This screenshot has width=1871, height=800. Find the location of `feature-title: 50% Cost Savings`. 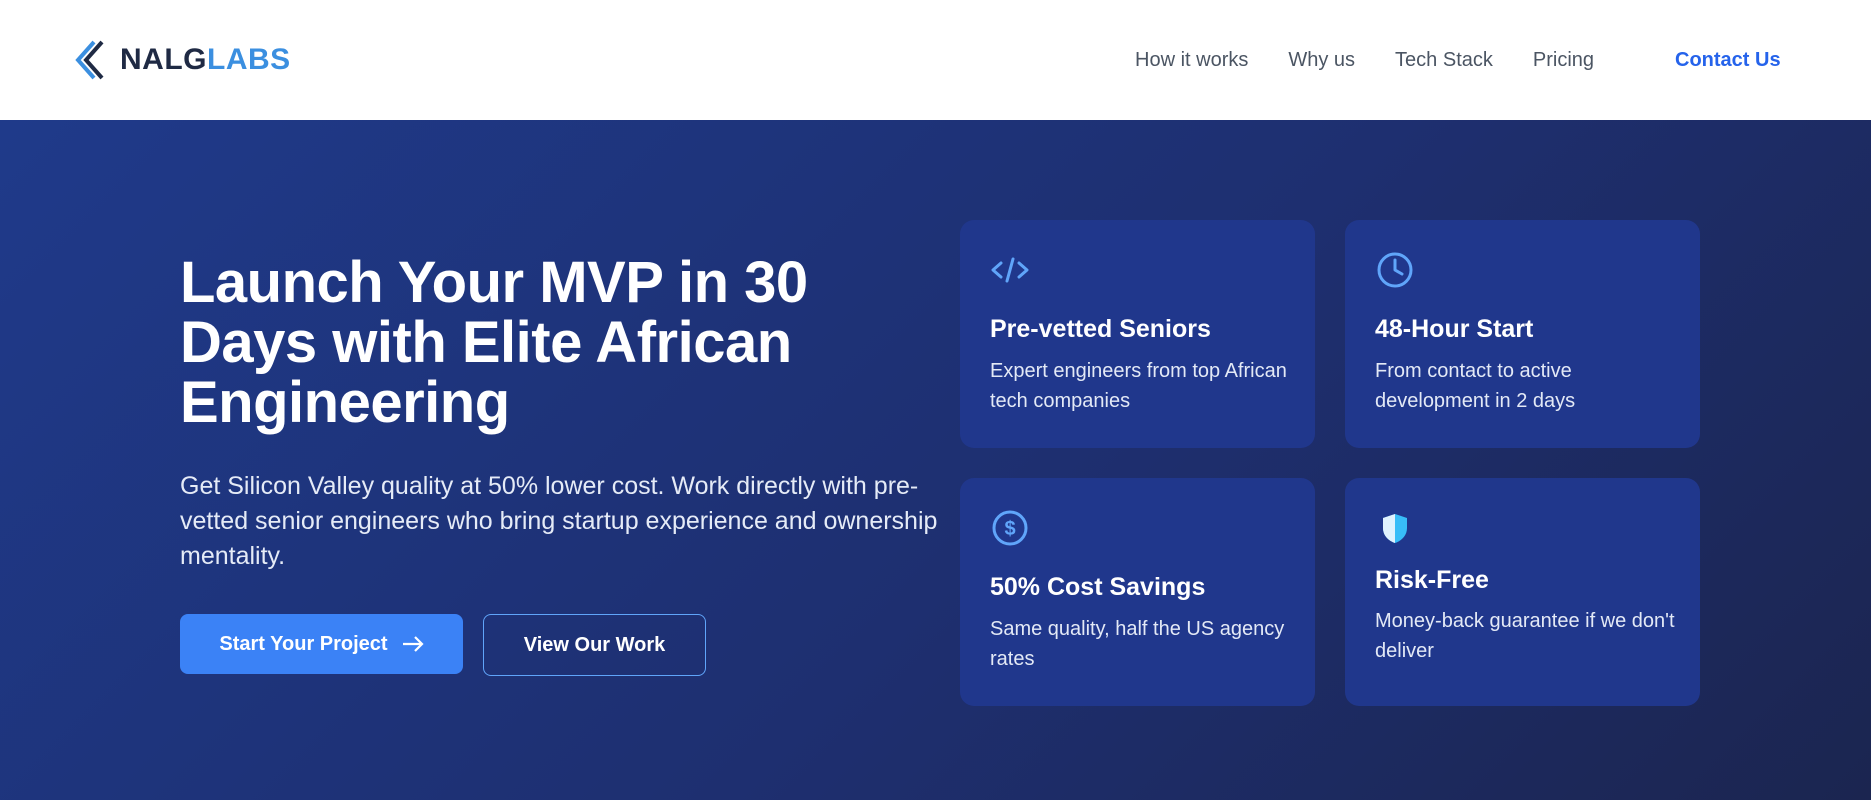

feature-title: 50% Cost Savings is located at coordinates (1098, 587).